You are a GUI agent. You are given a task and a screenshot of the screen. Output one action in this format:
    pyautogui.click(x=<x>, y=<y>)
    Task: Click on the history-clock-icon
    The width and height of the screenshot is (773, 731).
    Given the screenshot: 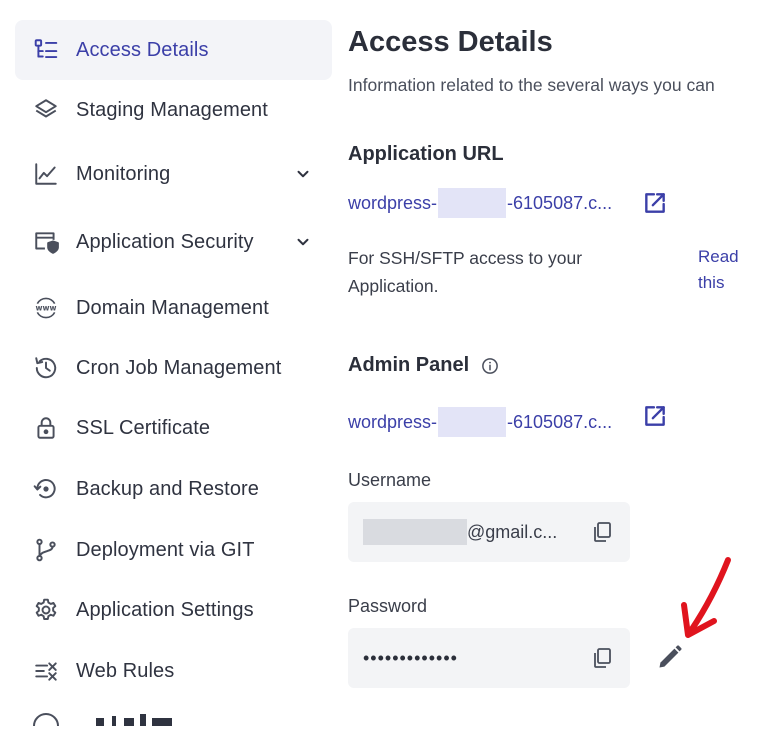 What is the action you would take?
    pyautogui.click(x=46, y=368)
    